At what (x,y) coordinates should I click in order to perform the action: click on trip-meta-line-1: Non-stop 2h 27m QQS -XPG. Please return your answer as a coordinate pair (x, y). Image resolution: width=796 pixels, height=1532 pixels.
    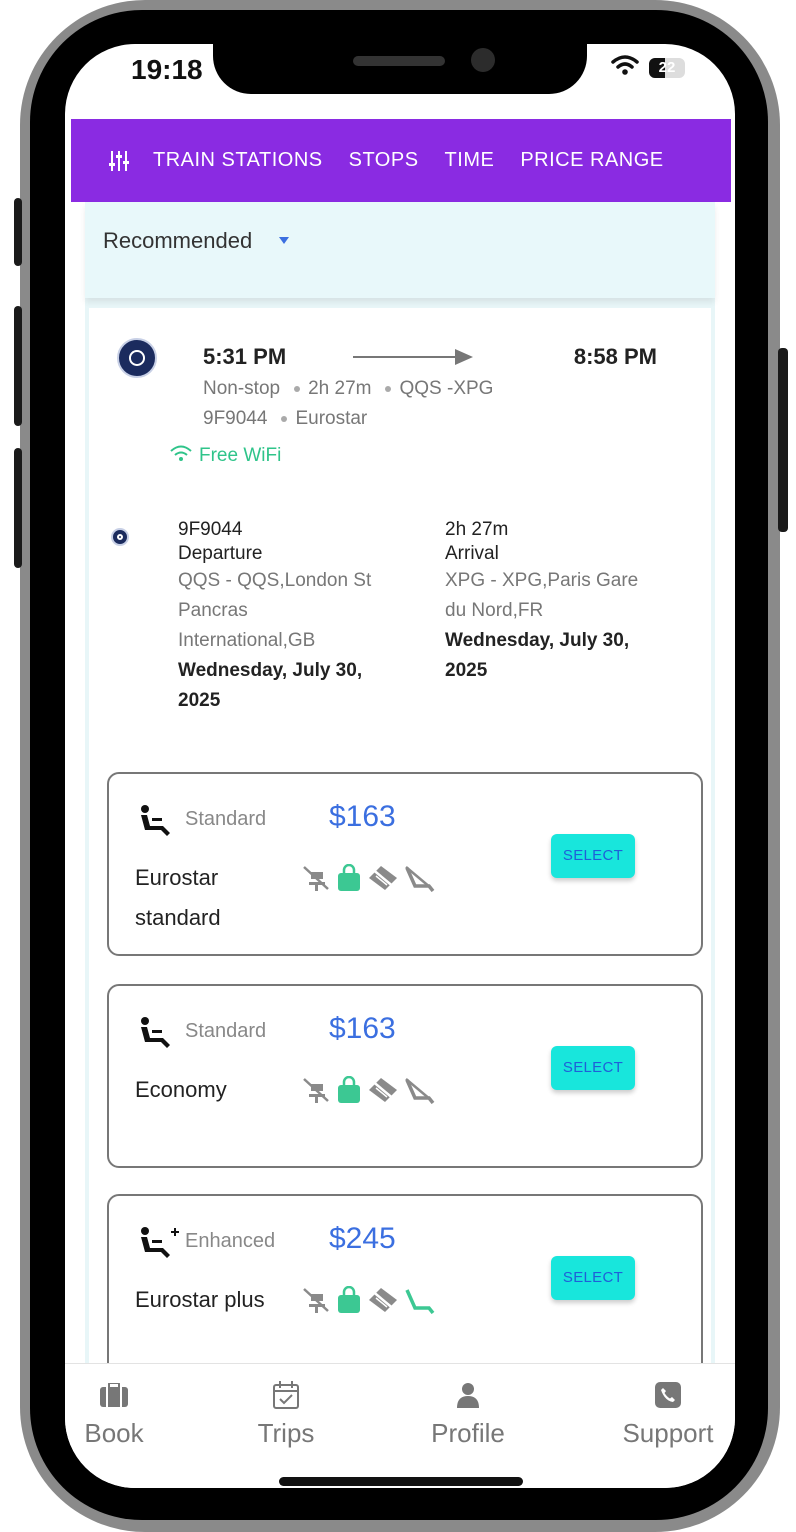
    Looking at the image, I should click on (348, 389).